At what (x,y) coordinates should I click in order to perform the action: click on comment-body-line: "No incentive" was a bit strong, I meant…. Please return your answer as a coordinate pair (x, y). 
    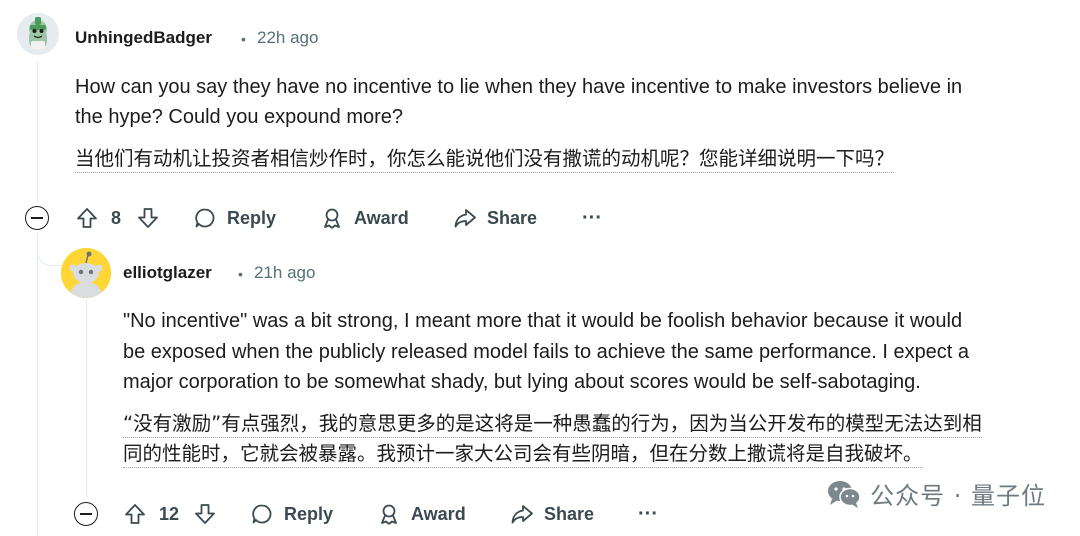
    Looking at the image, I should click on (543, 321).